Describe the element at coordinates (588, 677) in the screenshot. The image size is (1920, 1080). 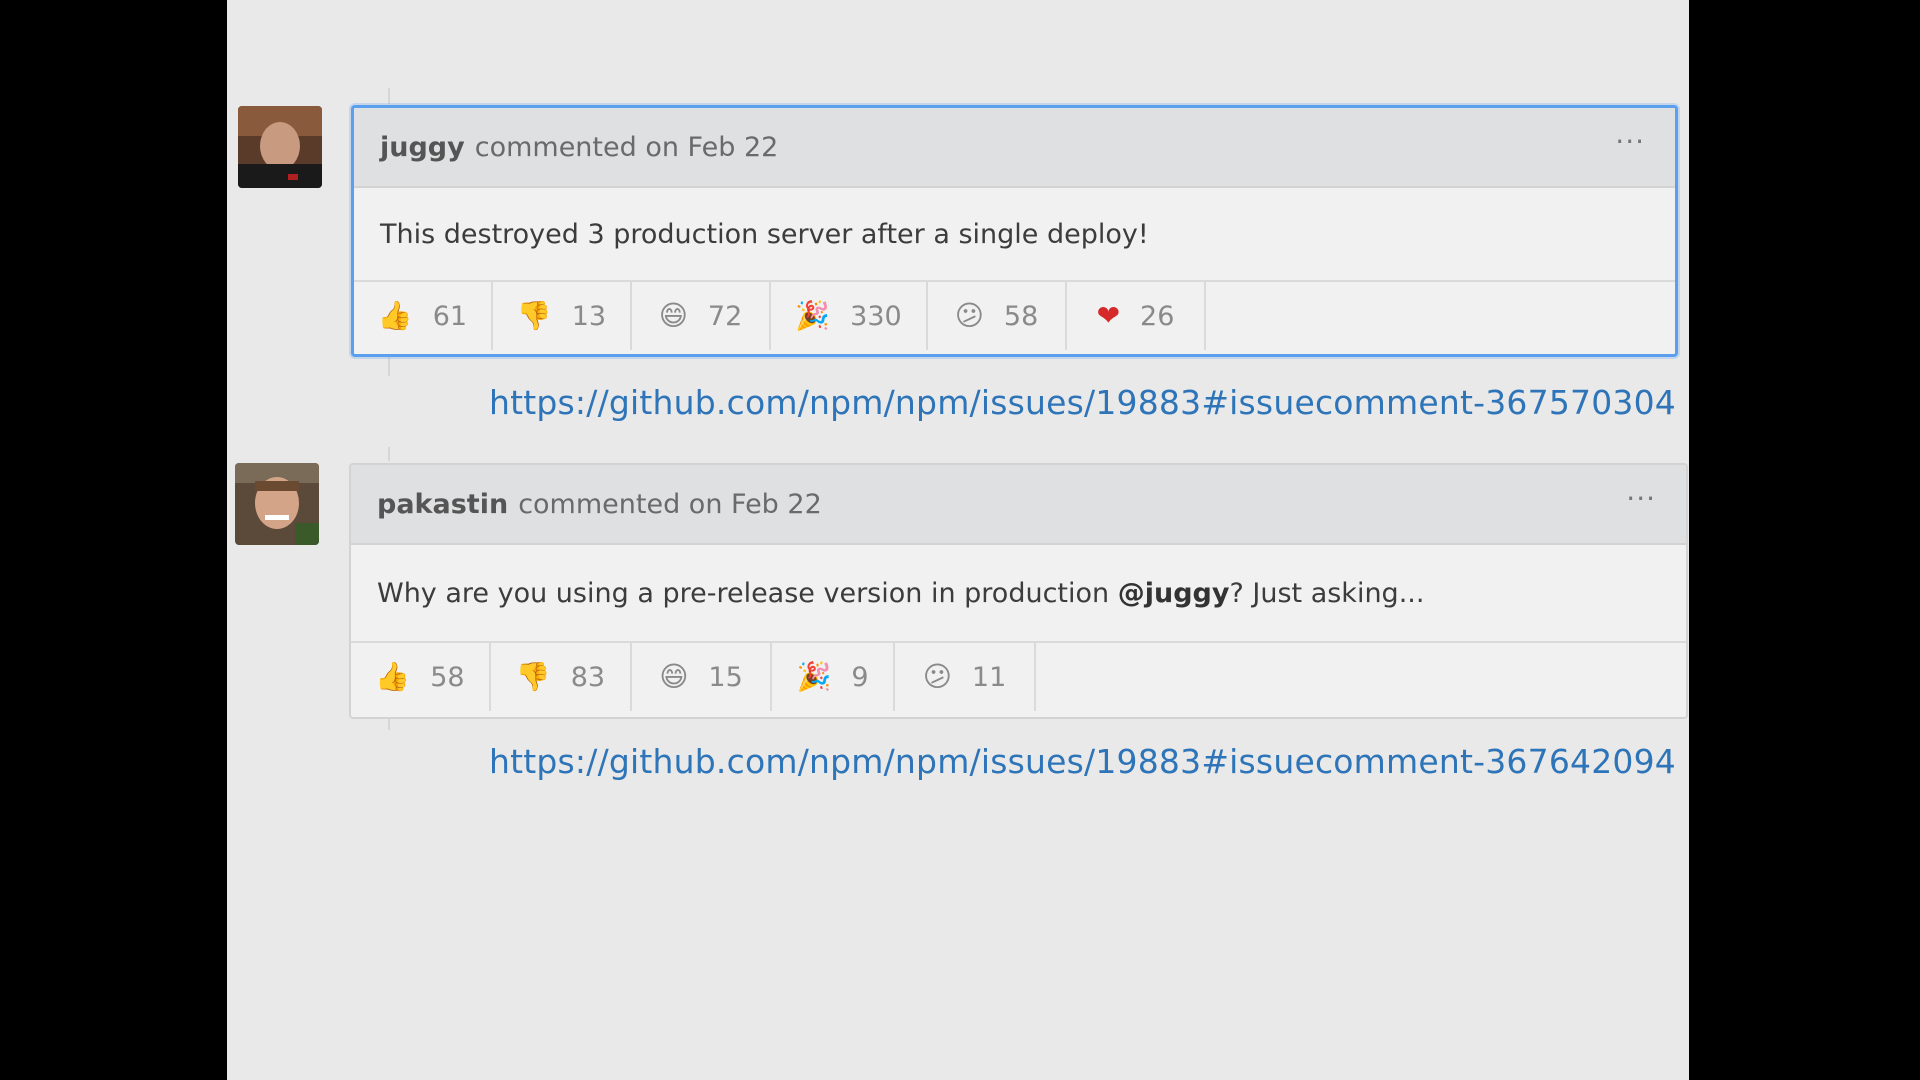
I see `reaction-count: 83` at that location.